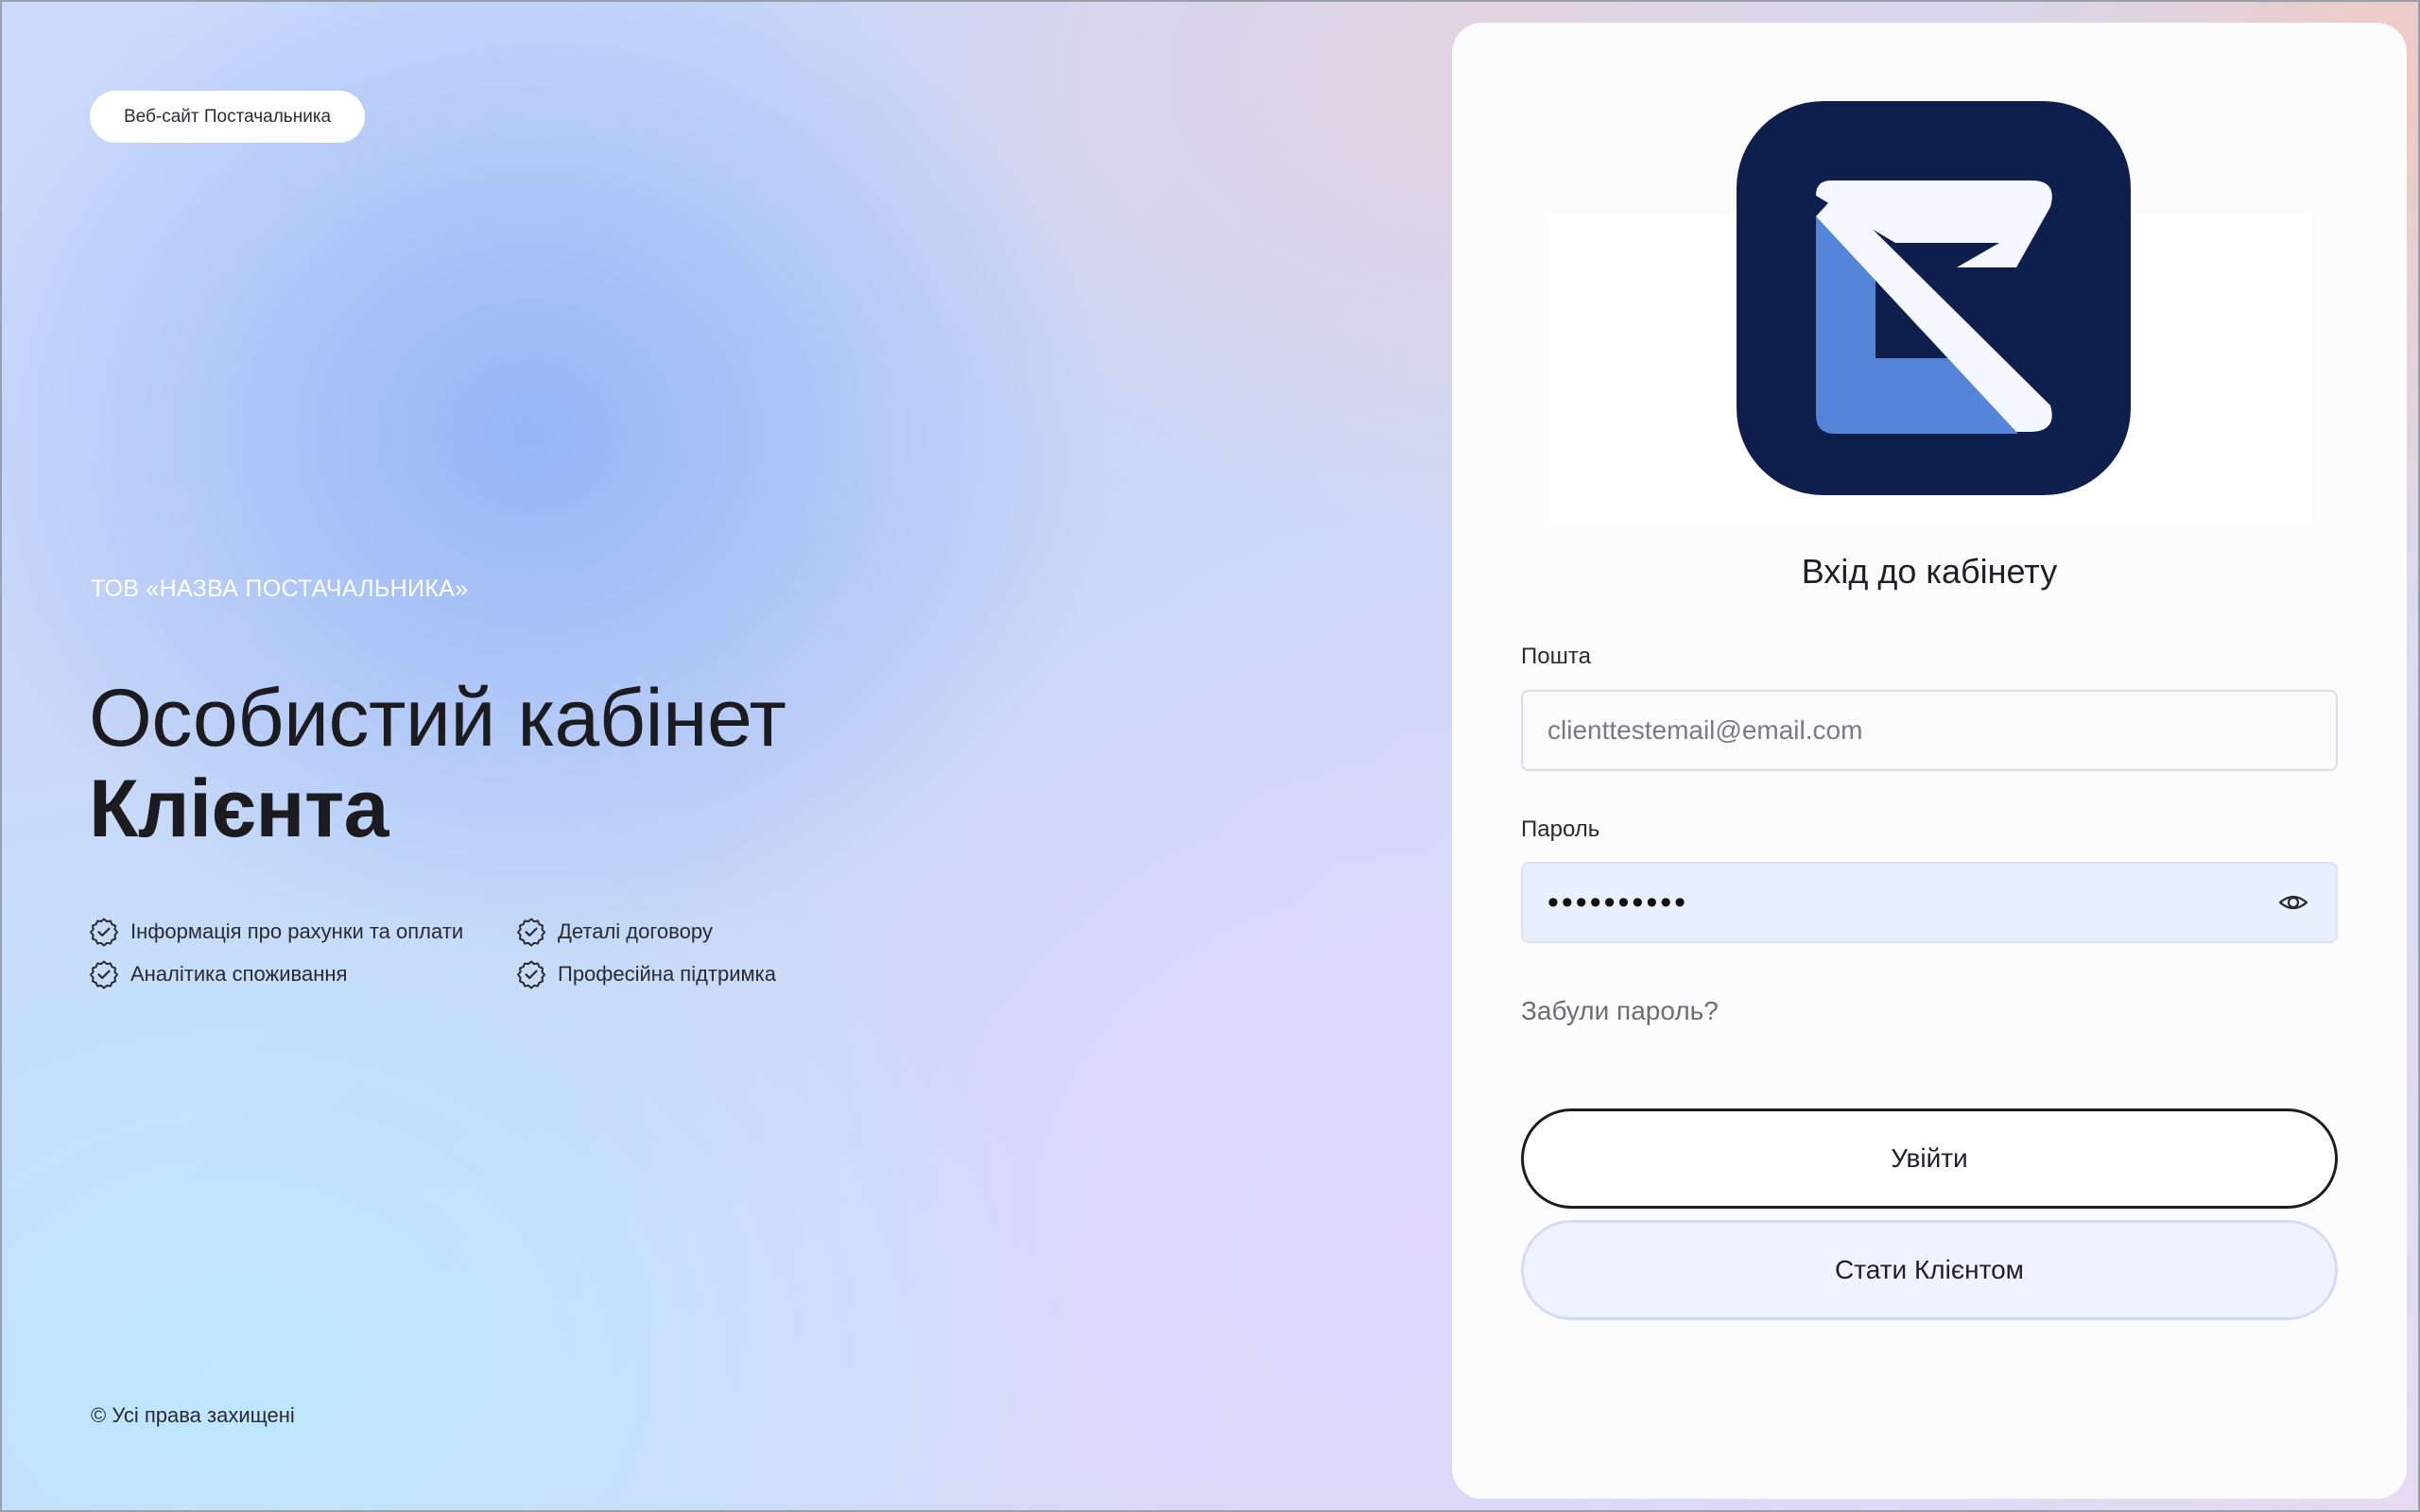  I want to click on copyright-text: © Усі права захищені, so click(193, 1415).